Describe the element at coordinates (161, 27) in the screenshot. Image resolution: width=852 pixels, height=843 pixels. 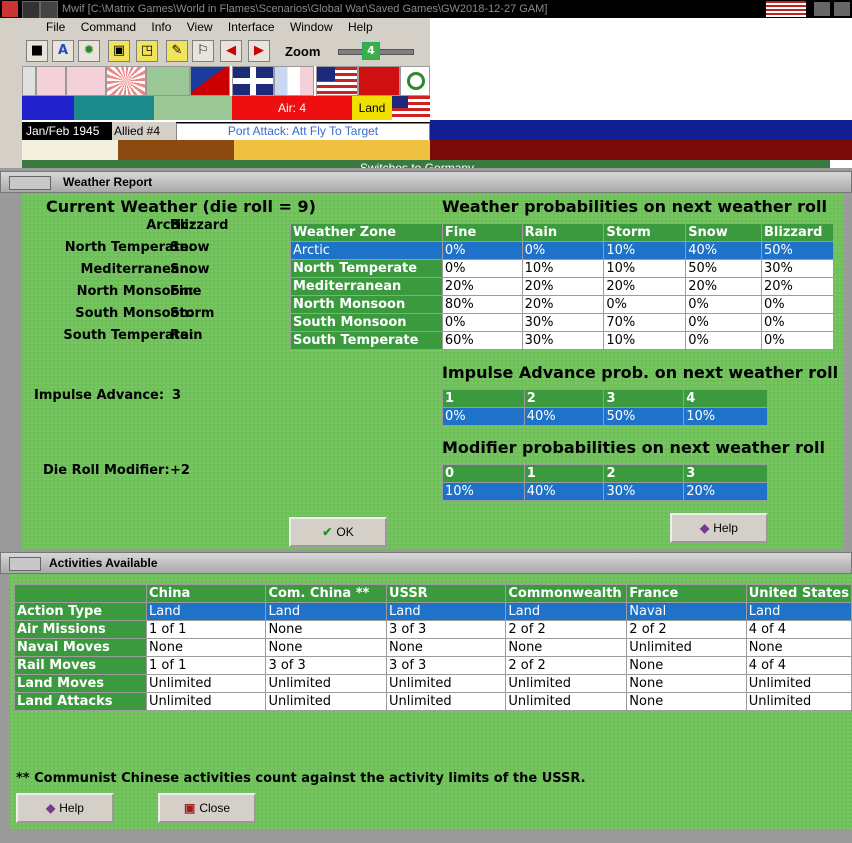
I see `menu-info: Info` at that location.